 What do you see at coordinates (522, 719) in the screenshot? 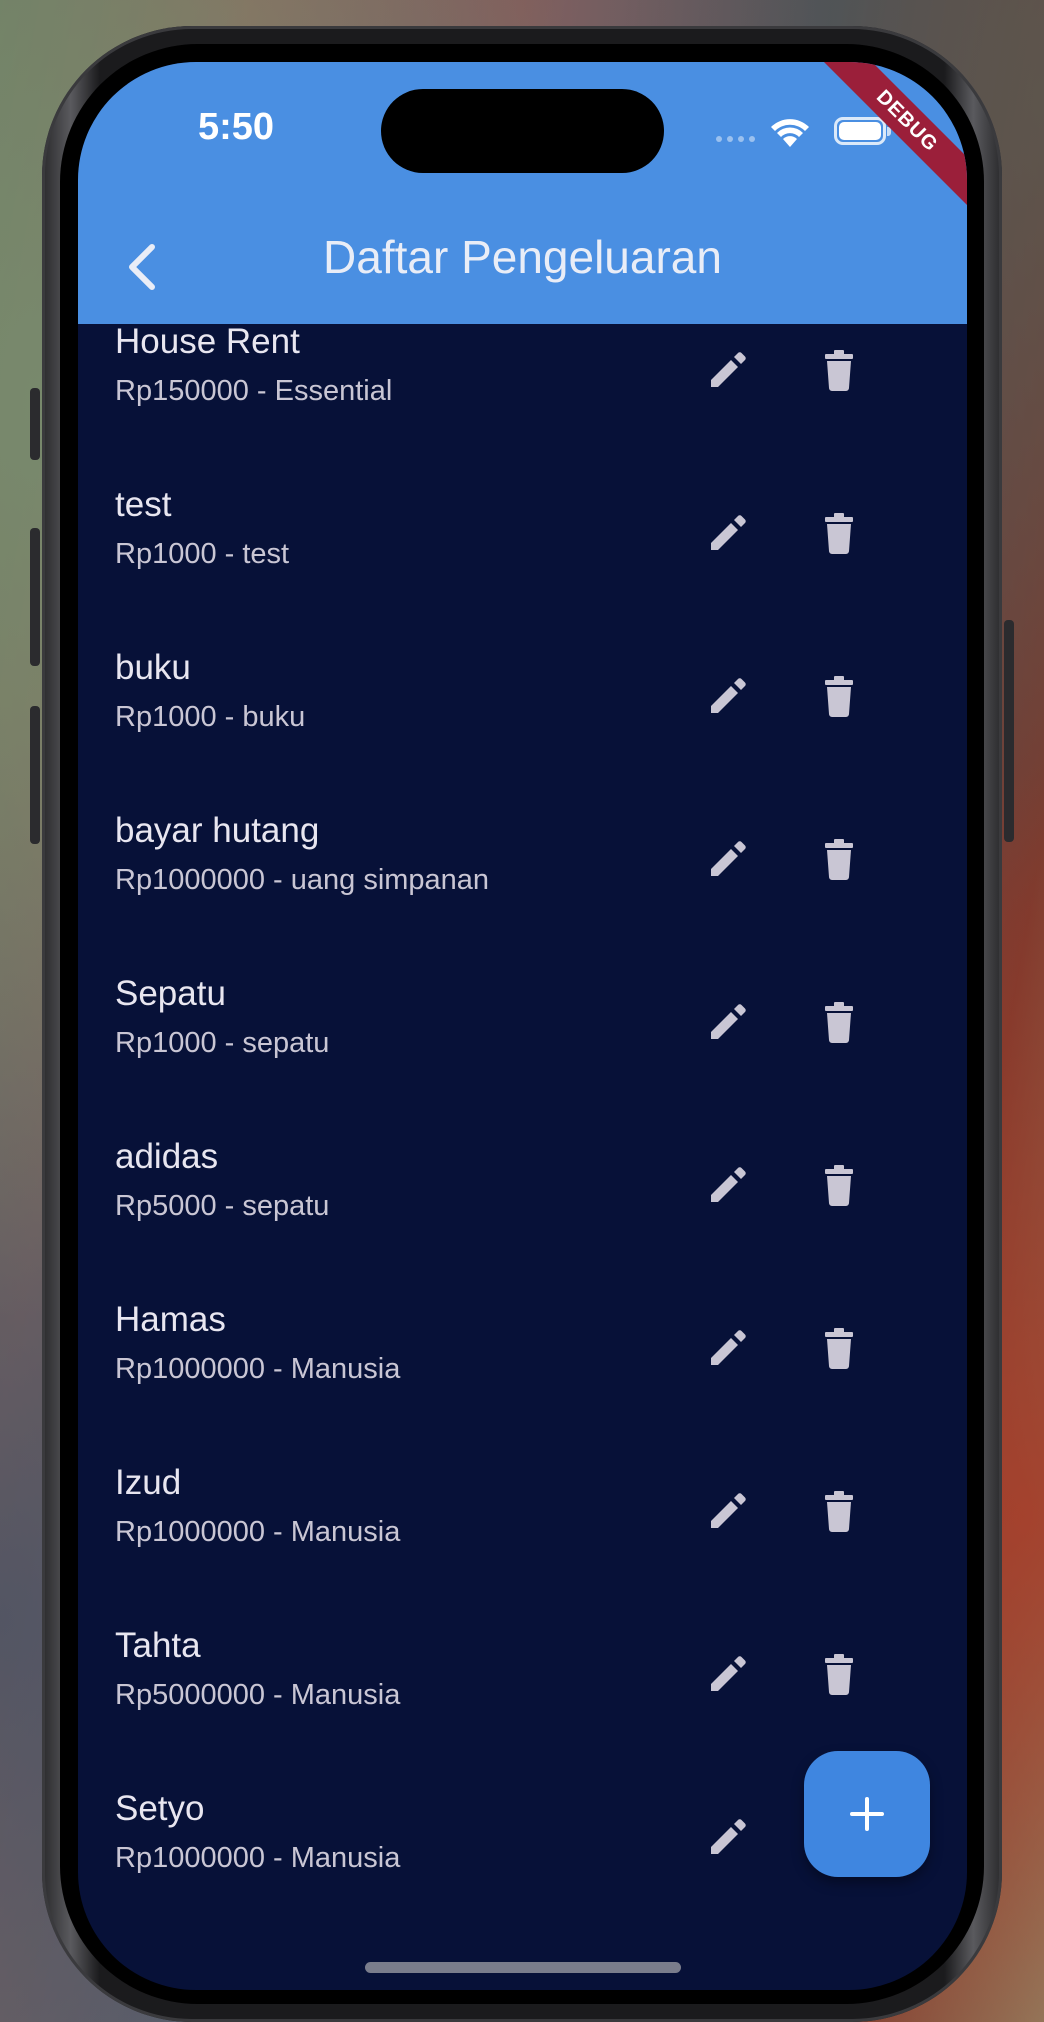
I see `list-item: buku Rp1000 - buku` at bounding box center [522, 719].